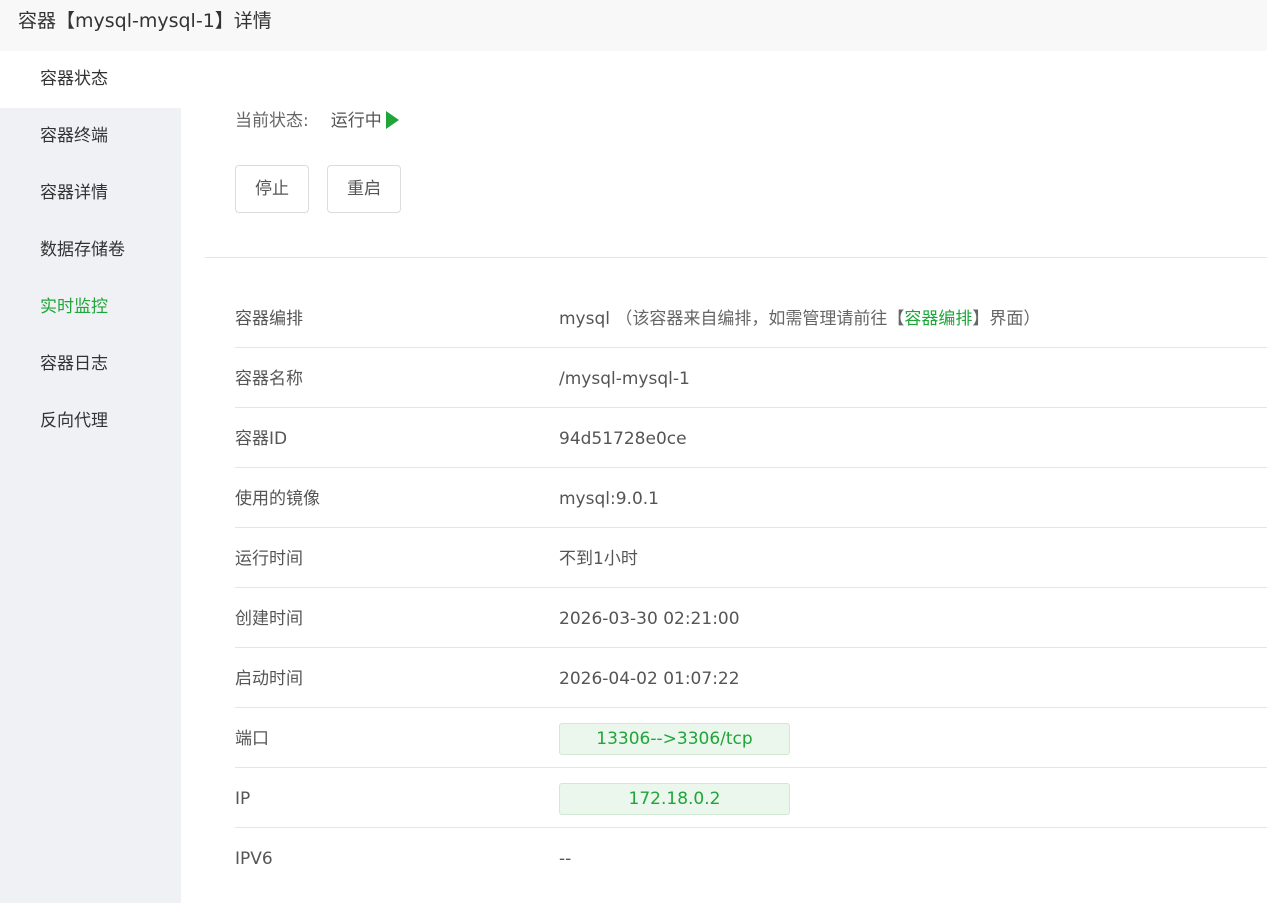  I want to click on compose-note-suffix: 】界面）, so click(1006, 319).